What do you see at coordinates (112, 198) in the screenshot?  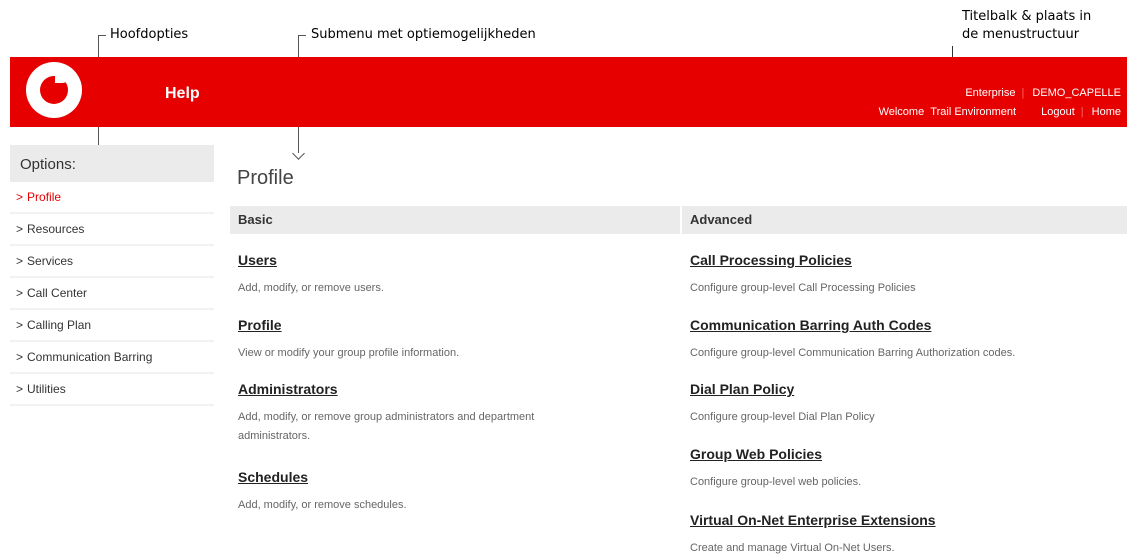 I see `sidebar-item-profile: > Profile` at bounding box center [112, 198].